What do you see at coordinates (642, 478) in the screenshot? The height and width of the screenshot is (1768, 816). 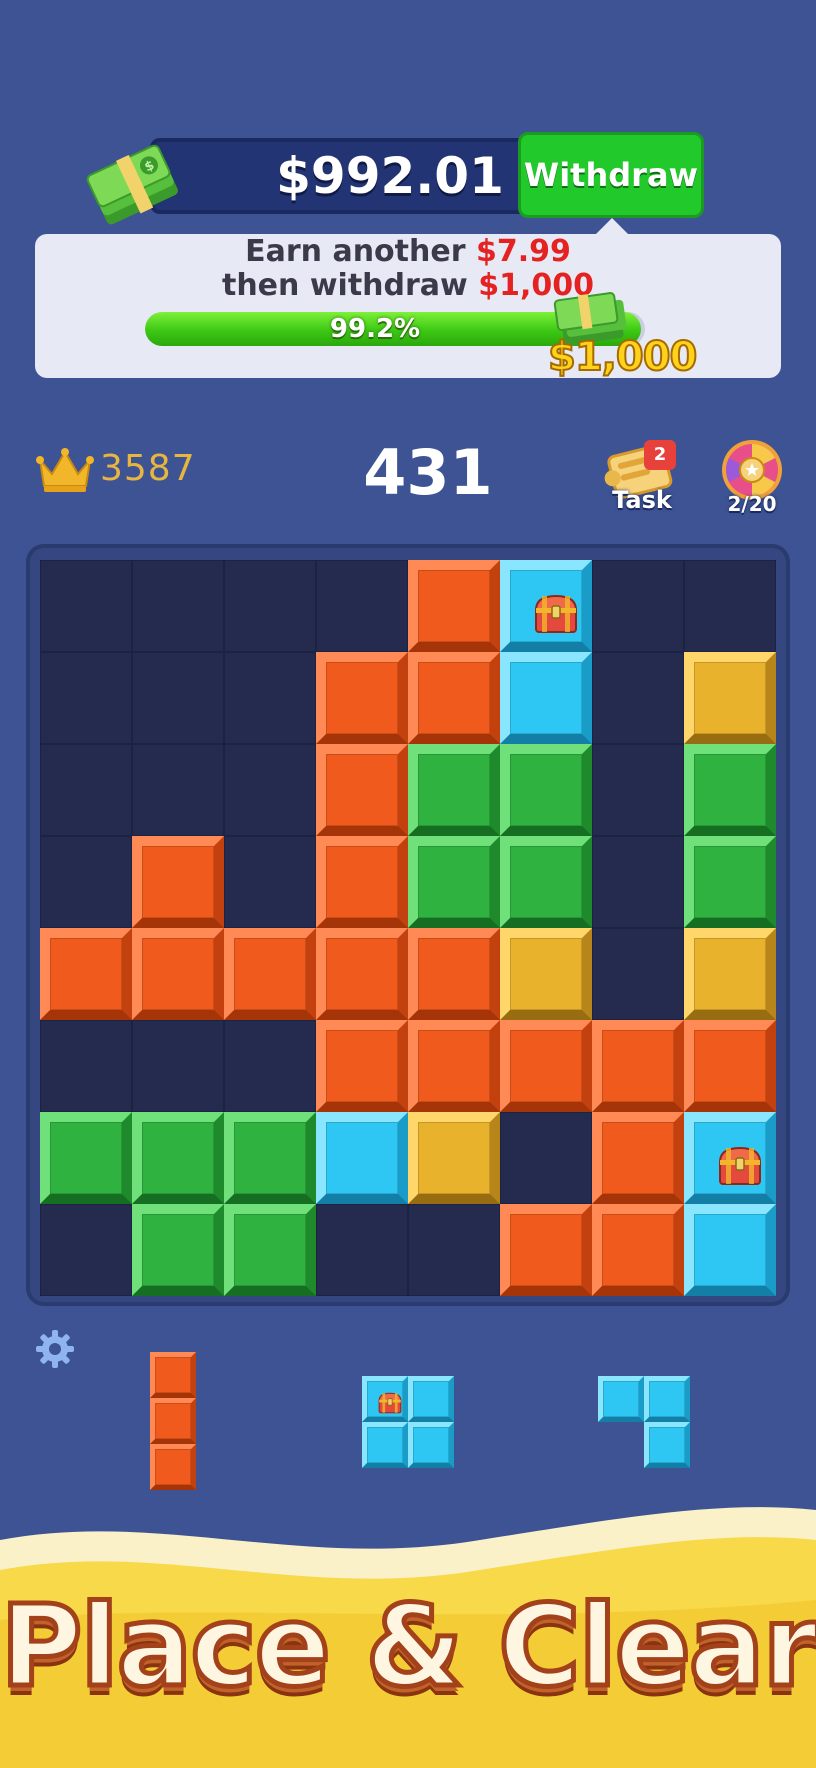 I see `task-button: 2 Task` at bounding box center [642, 478].